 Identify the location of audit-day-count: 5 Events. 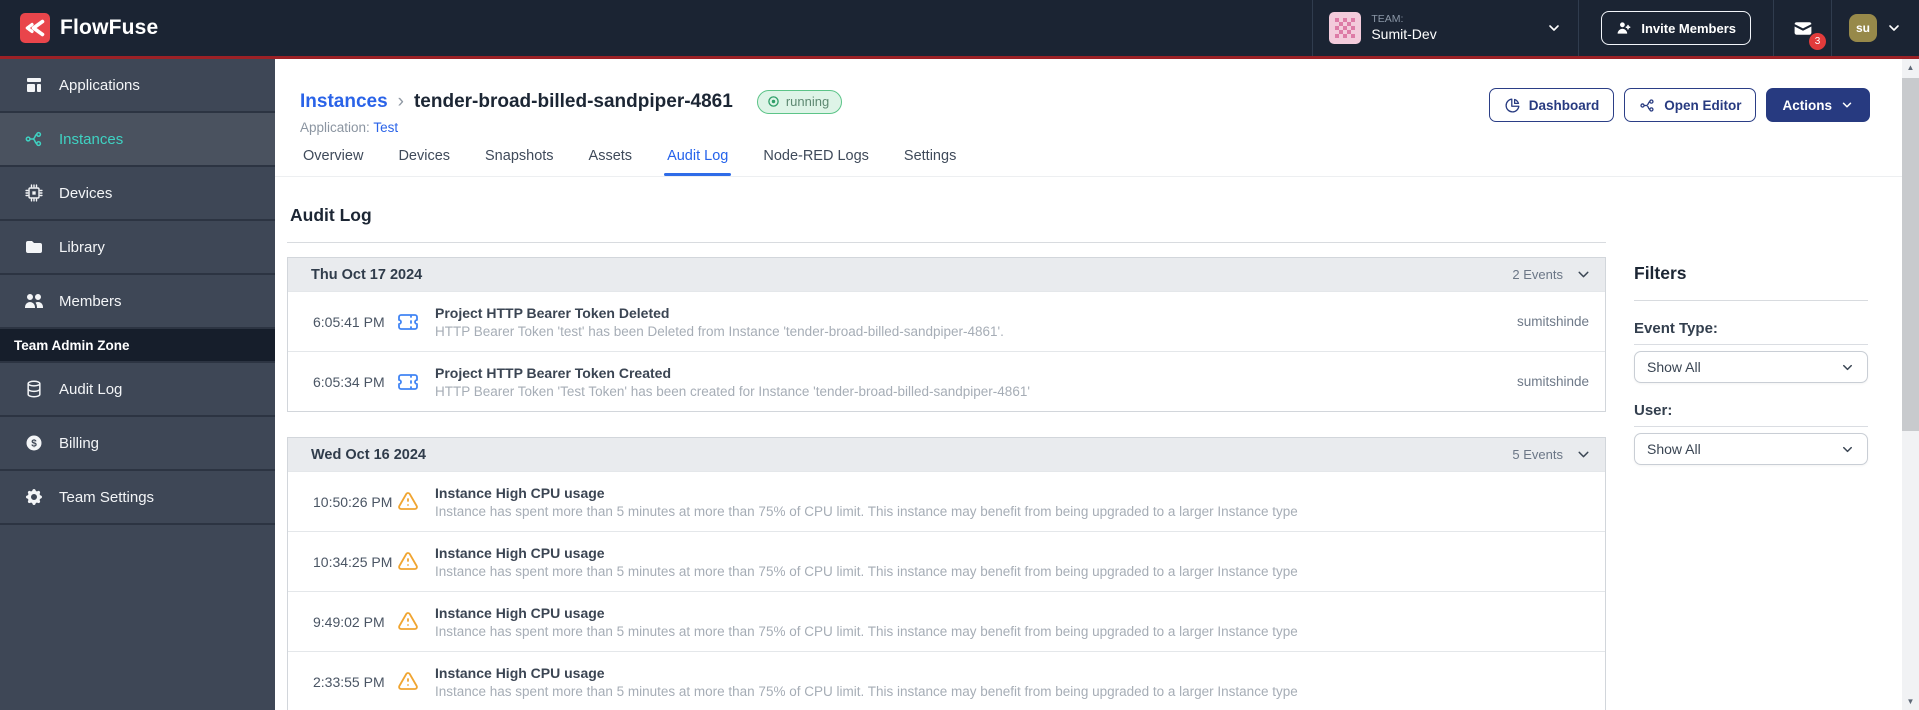
(1537, 454).